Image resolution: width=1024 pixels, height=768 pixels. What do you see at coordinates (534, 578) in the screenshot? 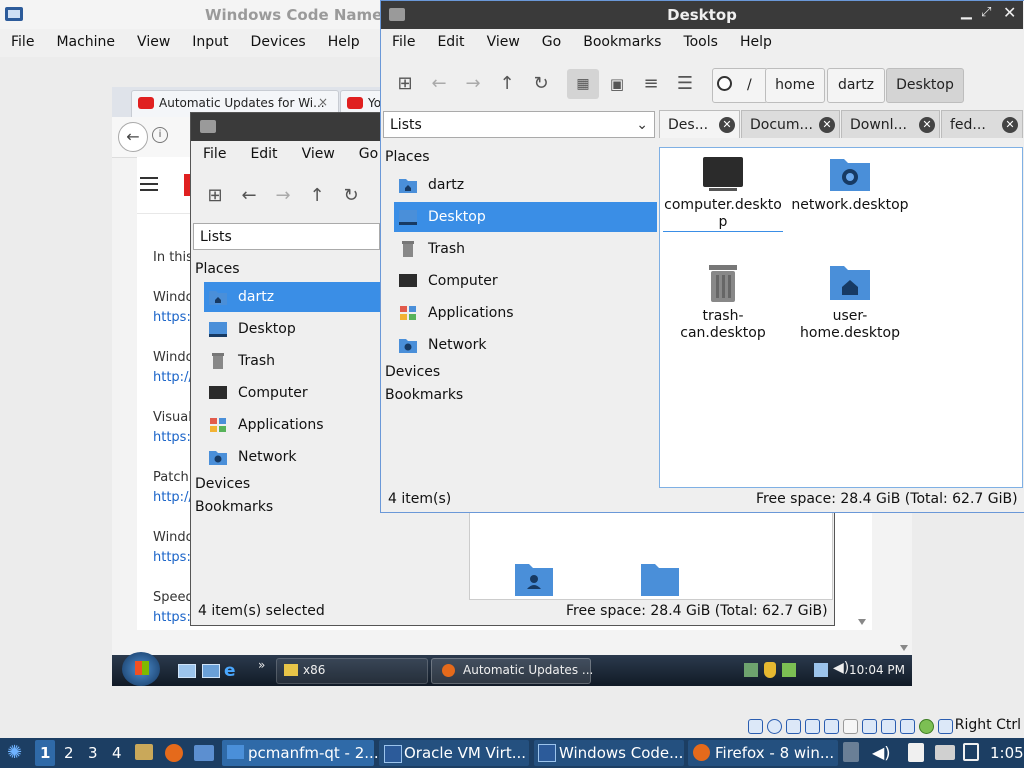
I see `user-folder-icon` at bounding box center [534, 578].